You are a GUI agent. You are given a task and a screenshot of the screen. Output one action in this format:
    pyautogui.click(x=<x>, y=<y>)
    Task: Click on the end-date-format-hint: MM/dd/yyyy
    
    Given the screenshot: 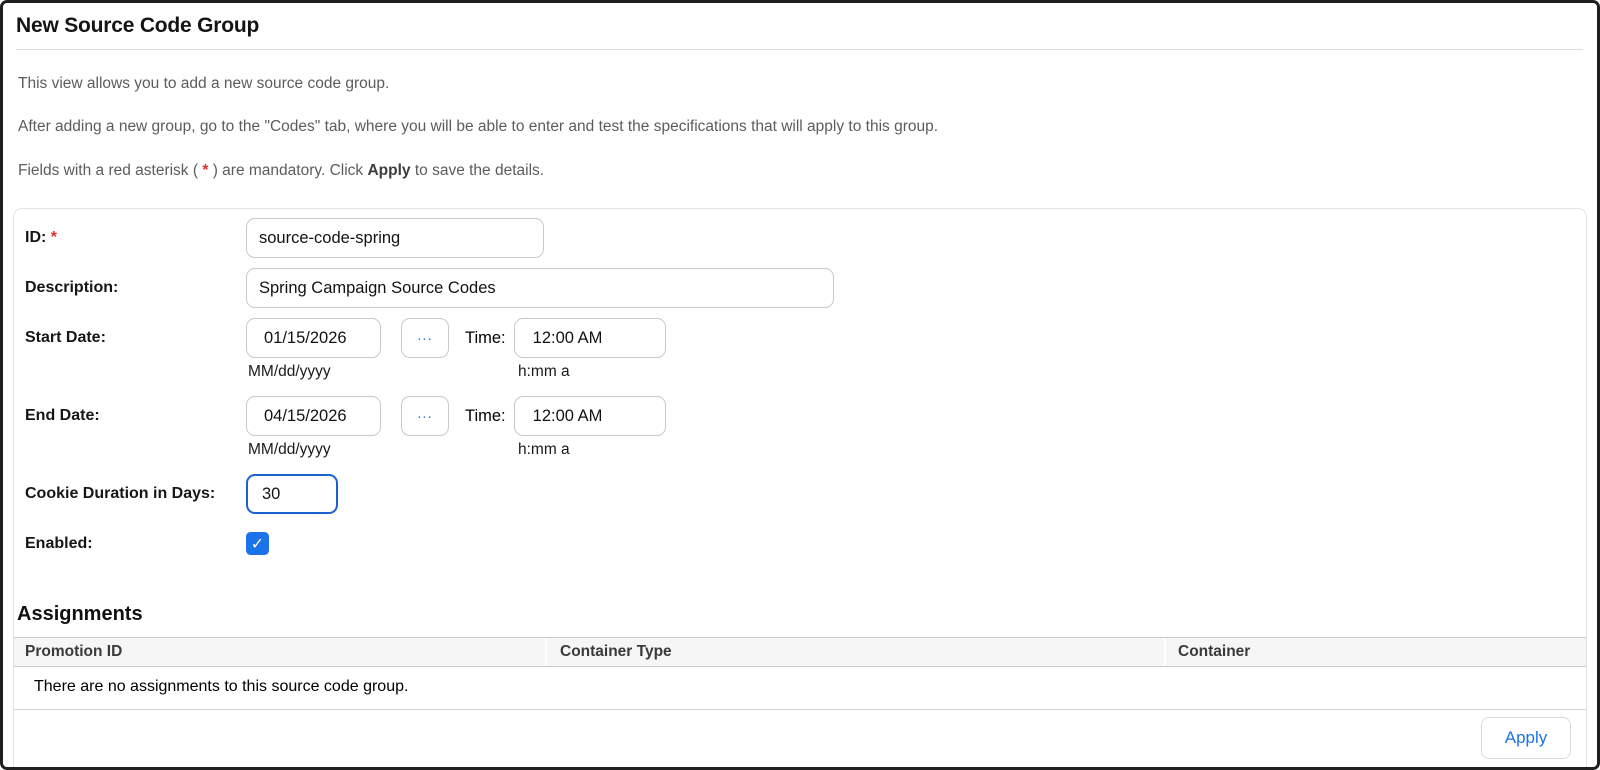 What is the action you would take?
    pyautogui.click(x=289, y=450)
    